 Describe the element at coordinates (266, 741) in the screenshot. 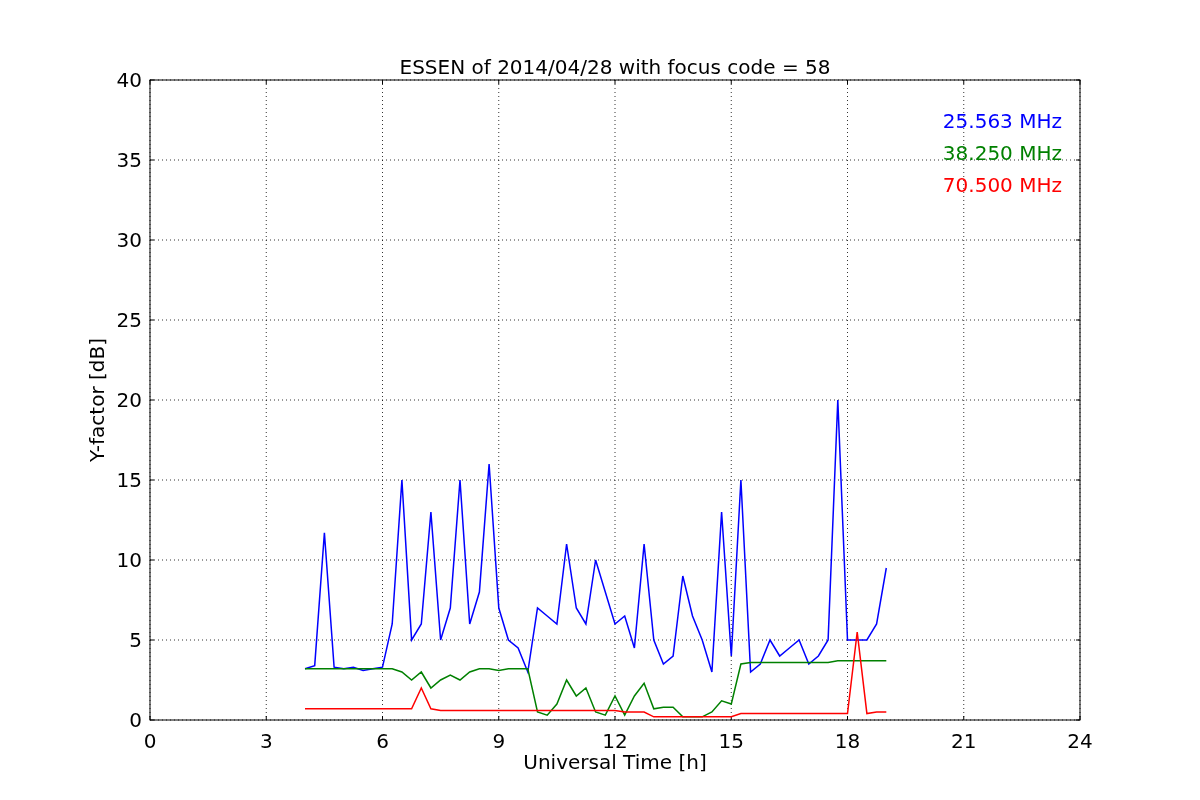

I see `tick-label: 3` at that location.